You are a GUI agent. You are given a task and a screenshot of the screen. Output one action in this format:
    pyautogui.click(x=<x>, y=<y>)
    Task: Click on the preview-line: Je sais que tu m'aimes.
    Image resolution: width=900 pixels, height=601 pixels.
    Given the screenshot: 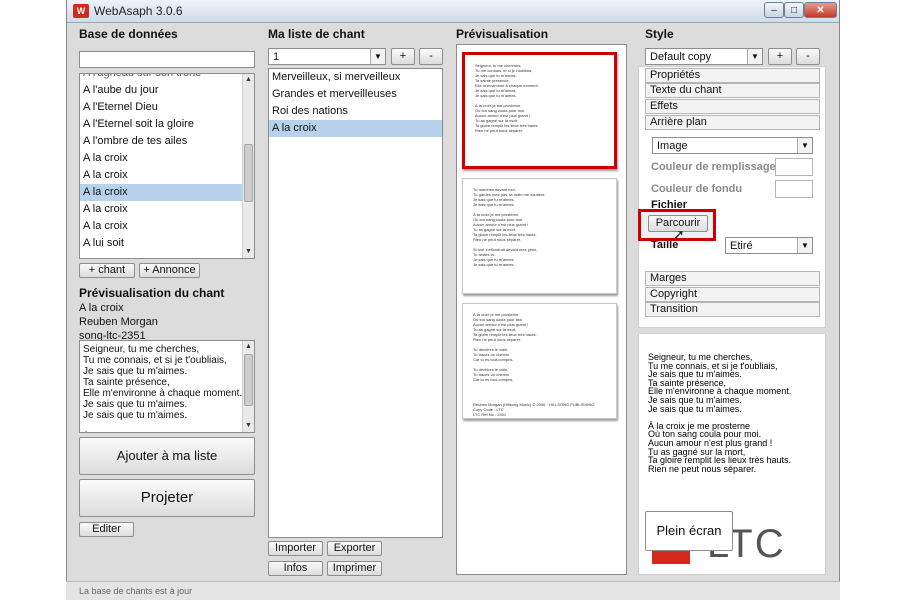 What is the action you would take?
    pyautogui.click(x=494, y=264)
    